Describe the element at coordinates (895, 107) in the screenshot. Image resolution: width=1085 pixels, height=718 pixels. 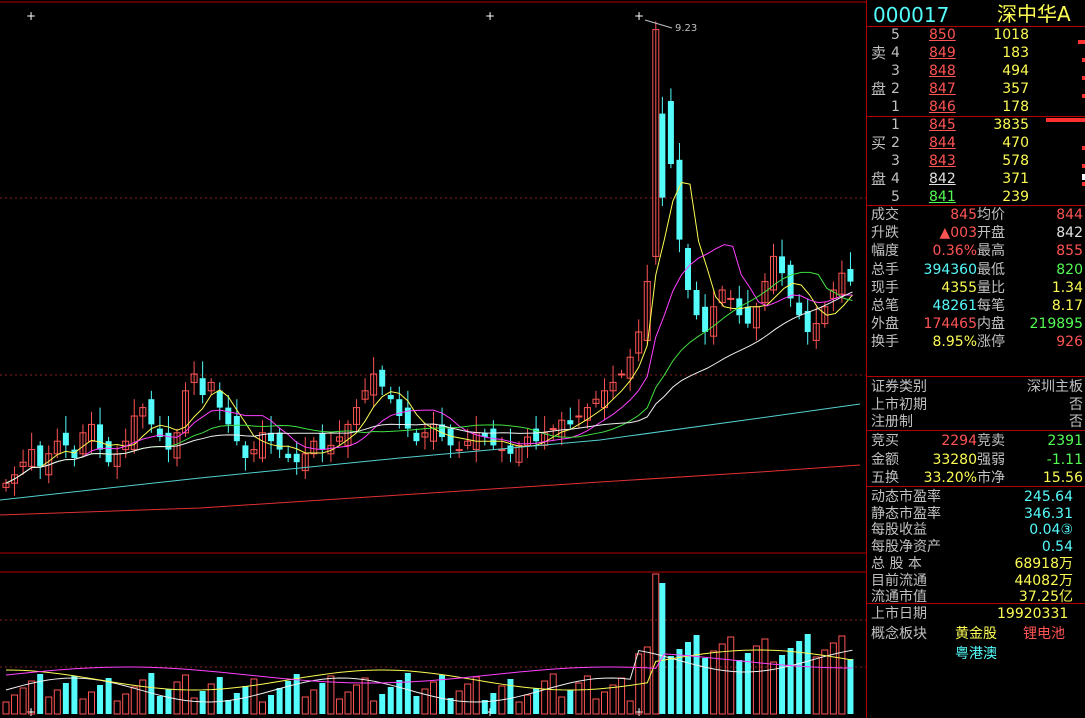
I see `orderbook-level-no: 1` at that location.